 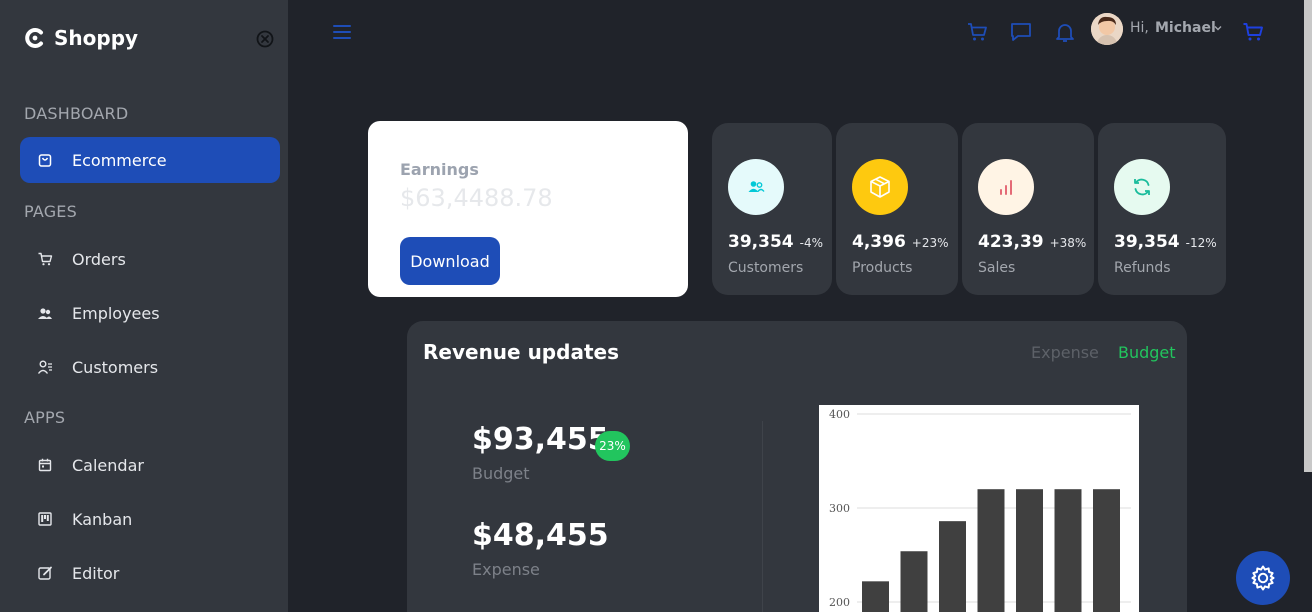 I want to click on avatar, so click(x=1107, y=29).